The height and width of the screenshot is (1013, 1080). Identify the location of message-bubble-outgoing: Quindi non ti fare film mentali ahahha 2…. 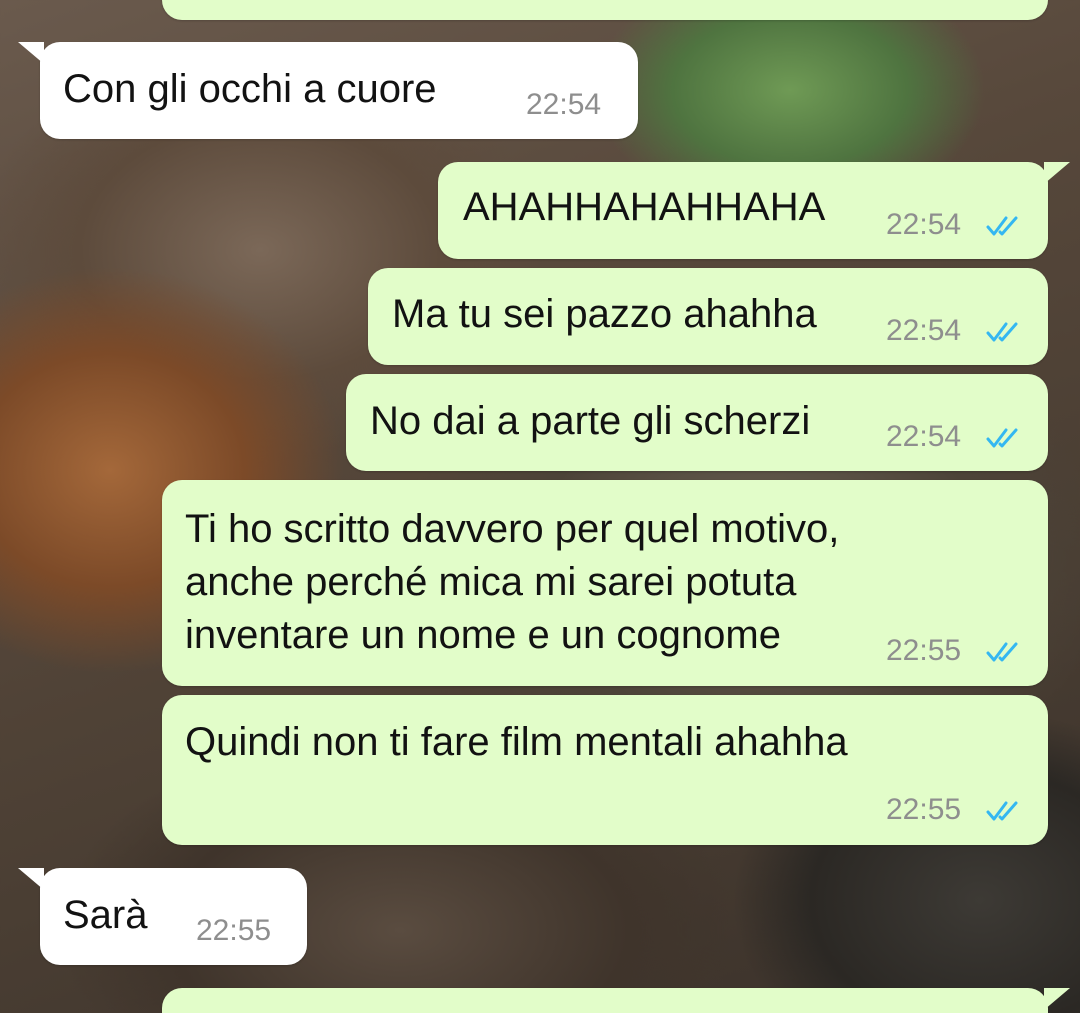
(605, 770).